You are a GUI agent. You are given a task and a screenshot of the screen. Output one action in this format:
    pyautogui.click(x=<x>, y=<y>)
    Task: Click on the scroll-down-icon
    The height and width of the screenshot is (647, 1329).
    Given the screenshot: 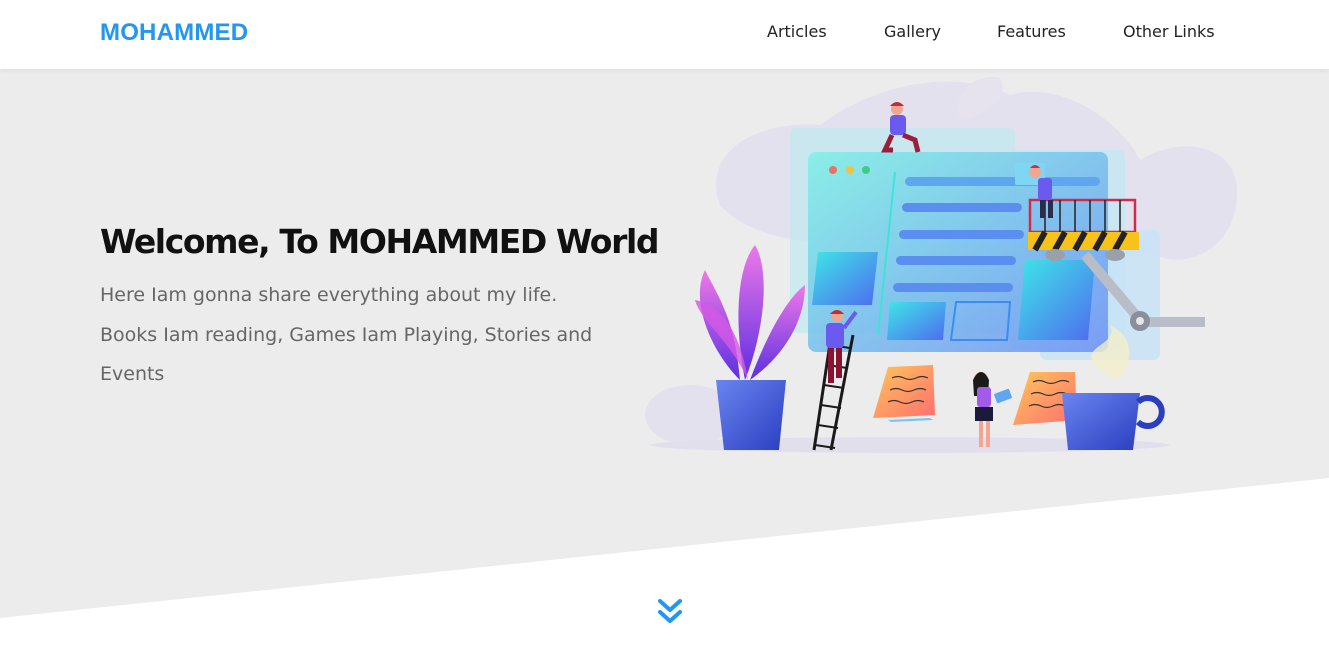 What is the action you would take?
    pyautogui.click(x=670, y=612)
    